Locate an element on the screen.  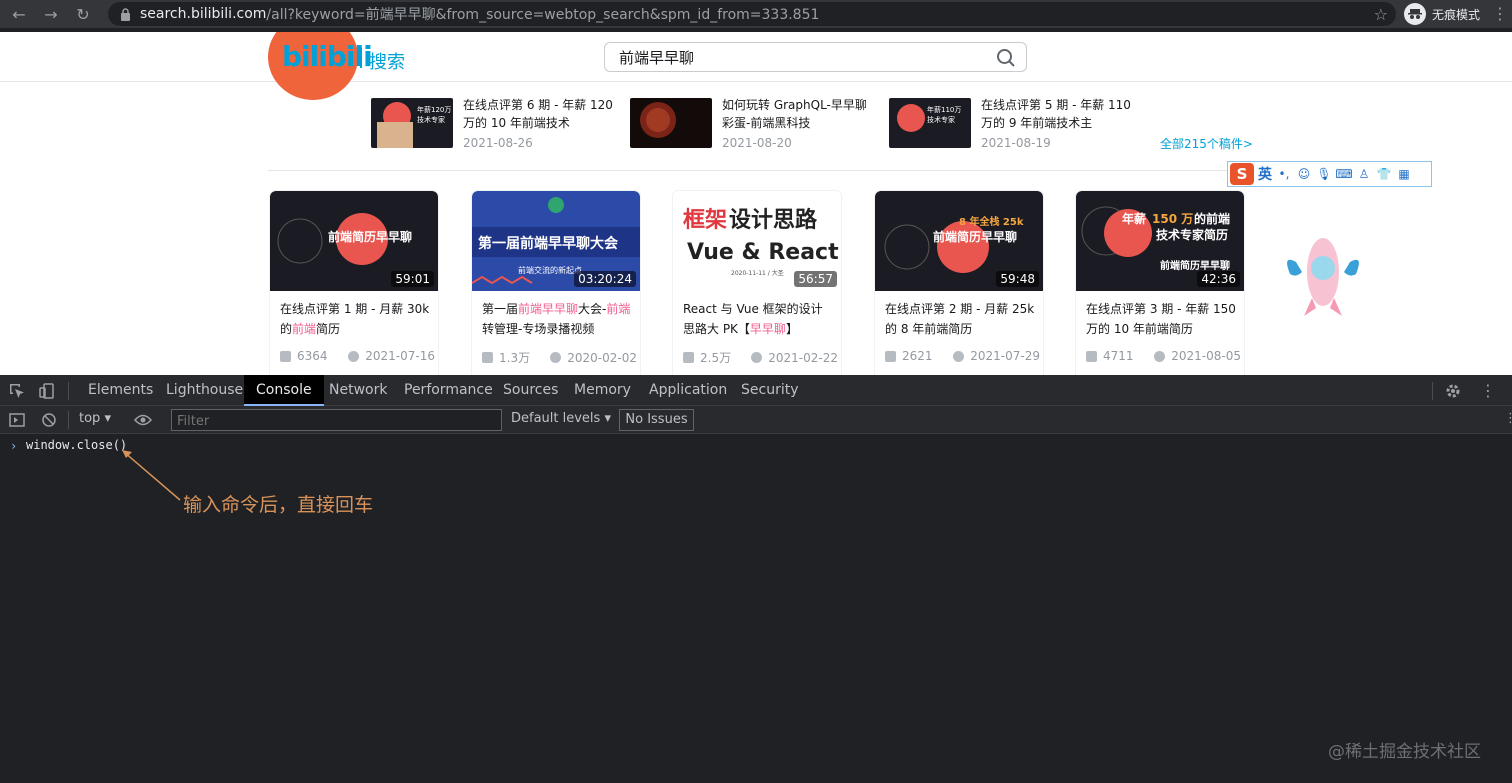
skin-icon: 👕 is located at coordinates (1384, 174).